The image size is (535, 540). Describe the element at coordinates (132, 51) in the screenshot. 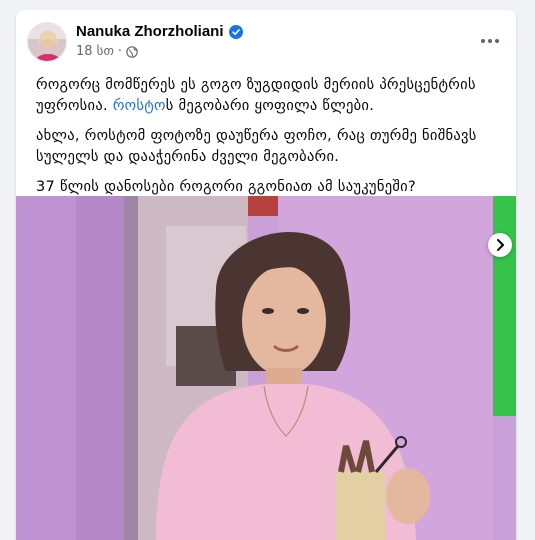

I see `globe-icon` at that location.